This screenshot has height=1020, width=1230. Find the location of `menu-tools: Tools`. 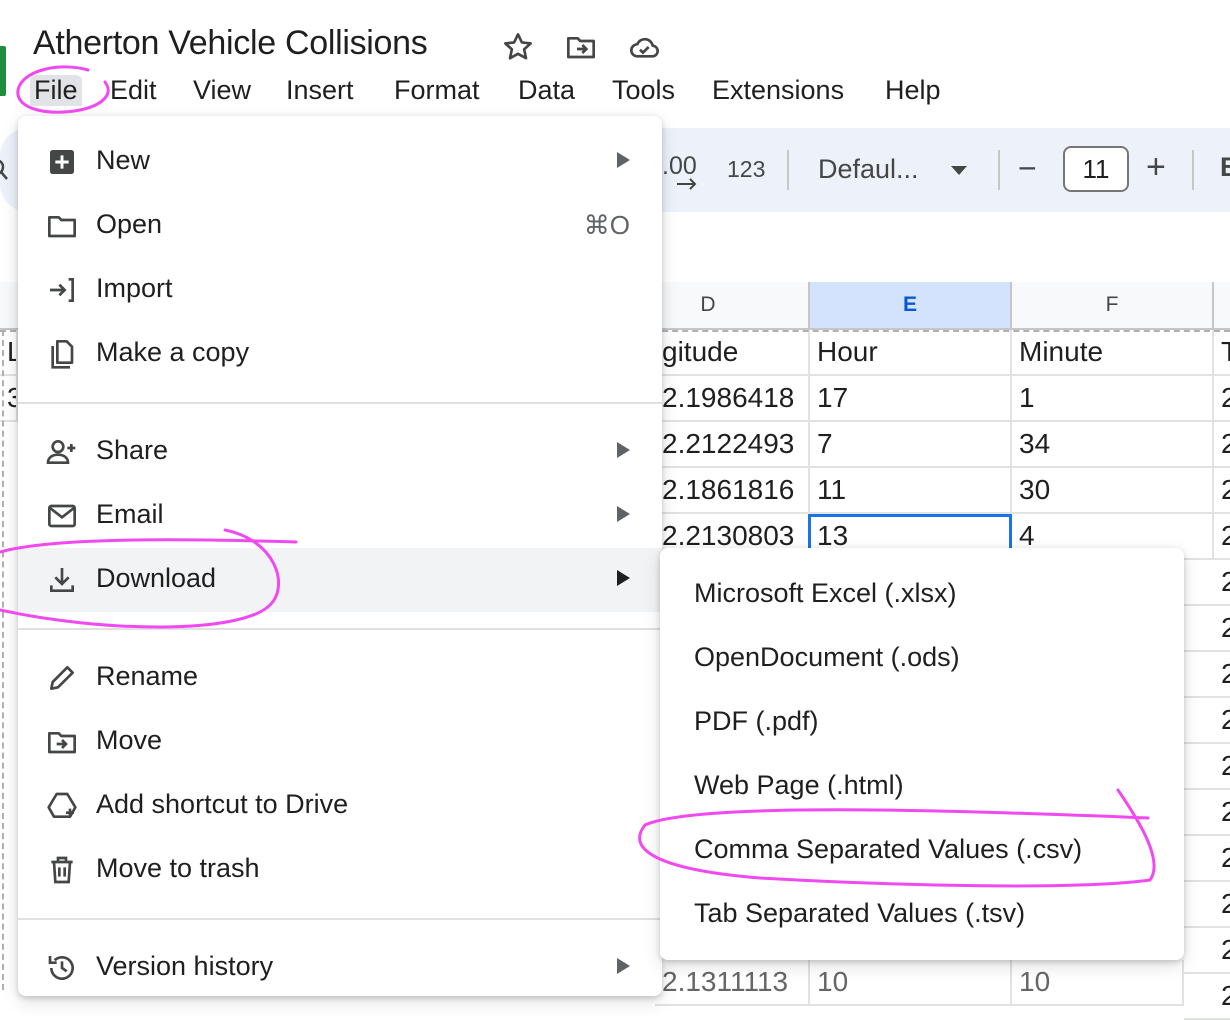

menu-tools: Tools is located at coordinates (643, 90).